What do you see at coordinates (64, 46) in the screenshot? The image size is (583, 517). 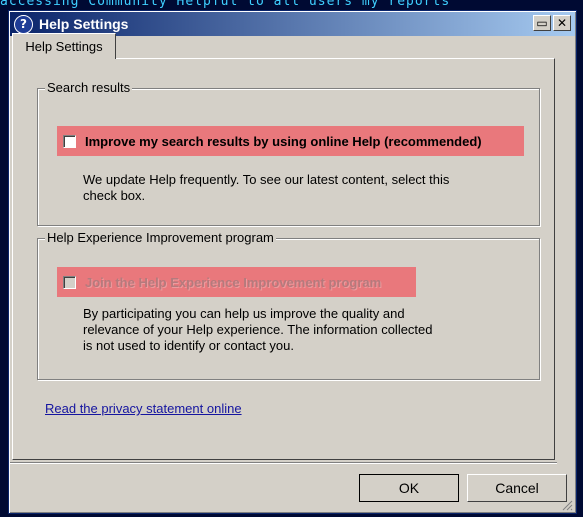 I see `tab-help-settings: Help Settings` at bounding box center [64, 46].